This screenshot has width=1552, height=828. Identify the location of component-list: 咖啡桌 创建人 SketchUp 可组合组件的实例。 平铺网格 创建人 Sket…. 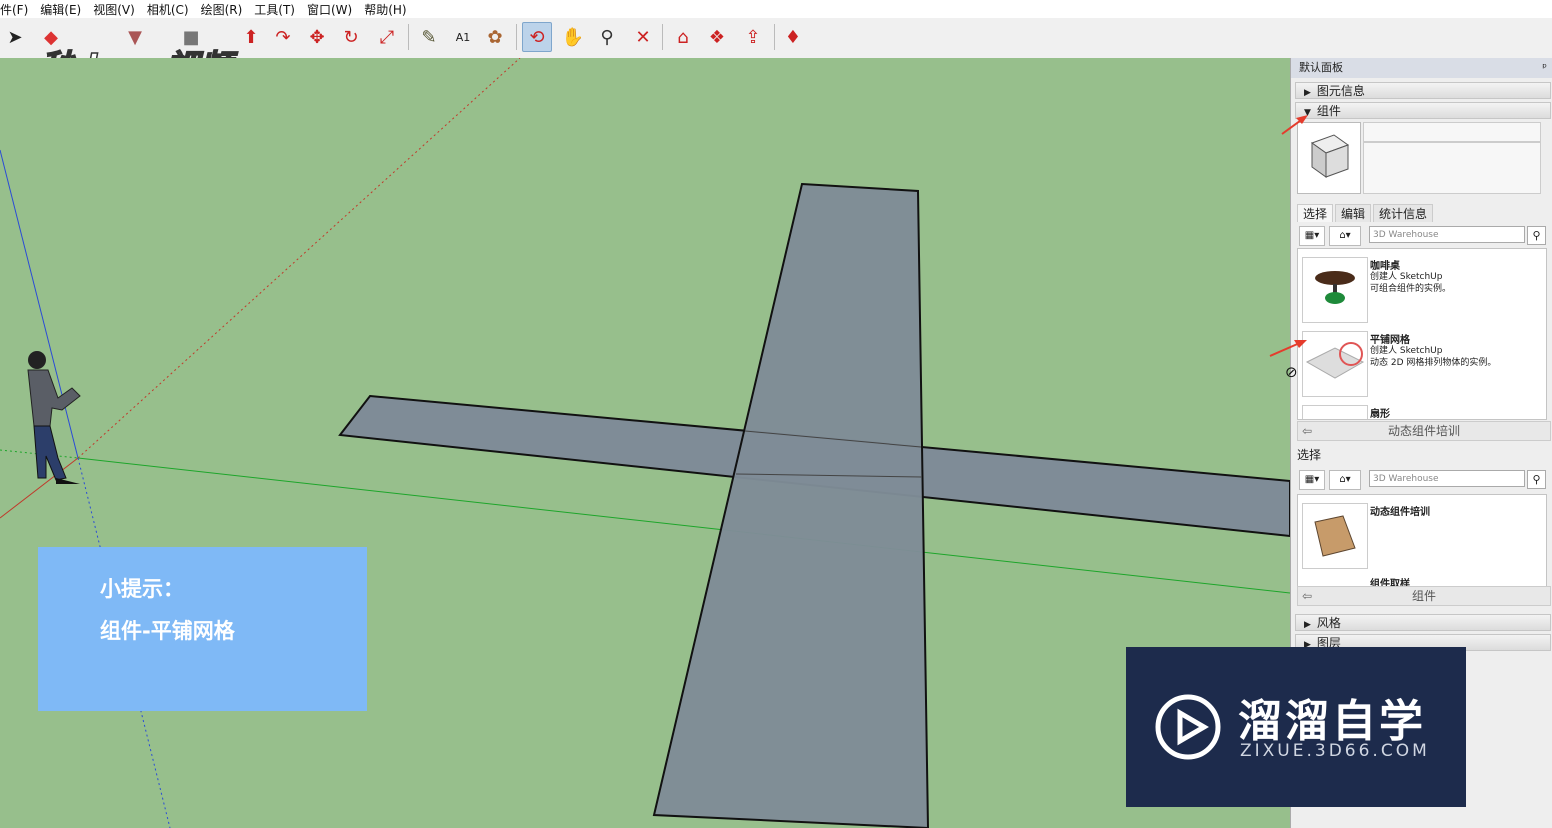
(1422, 334).